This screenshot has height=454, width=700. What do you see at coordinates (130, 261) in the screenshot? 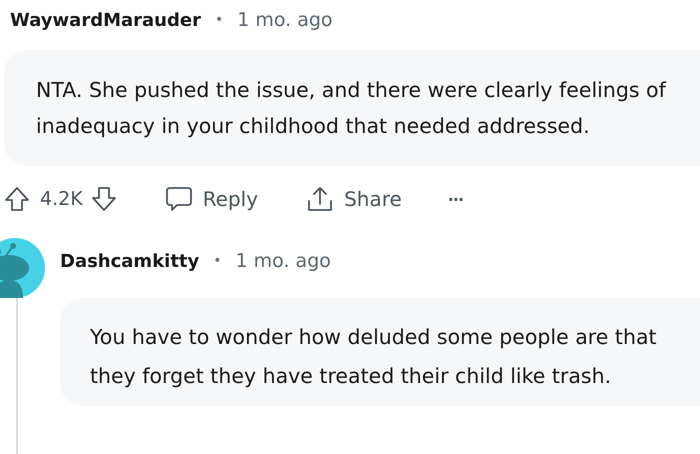
I see `username: Dashcamkitty` at bounding box center [130, 261].